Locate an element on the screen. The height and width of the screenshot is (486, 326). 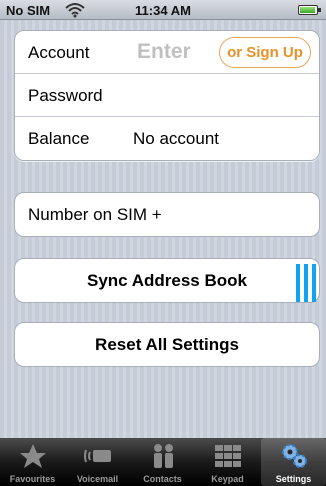
balance-label: Balance is located at coordinates (59, 138).